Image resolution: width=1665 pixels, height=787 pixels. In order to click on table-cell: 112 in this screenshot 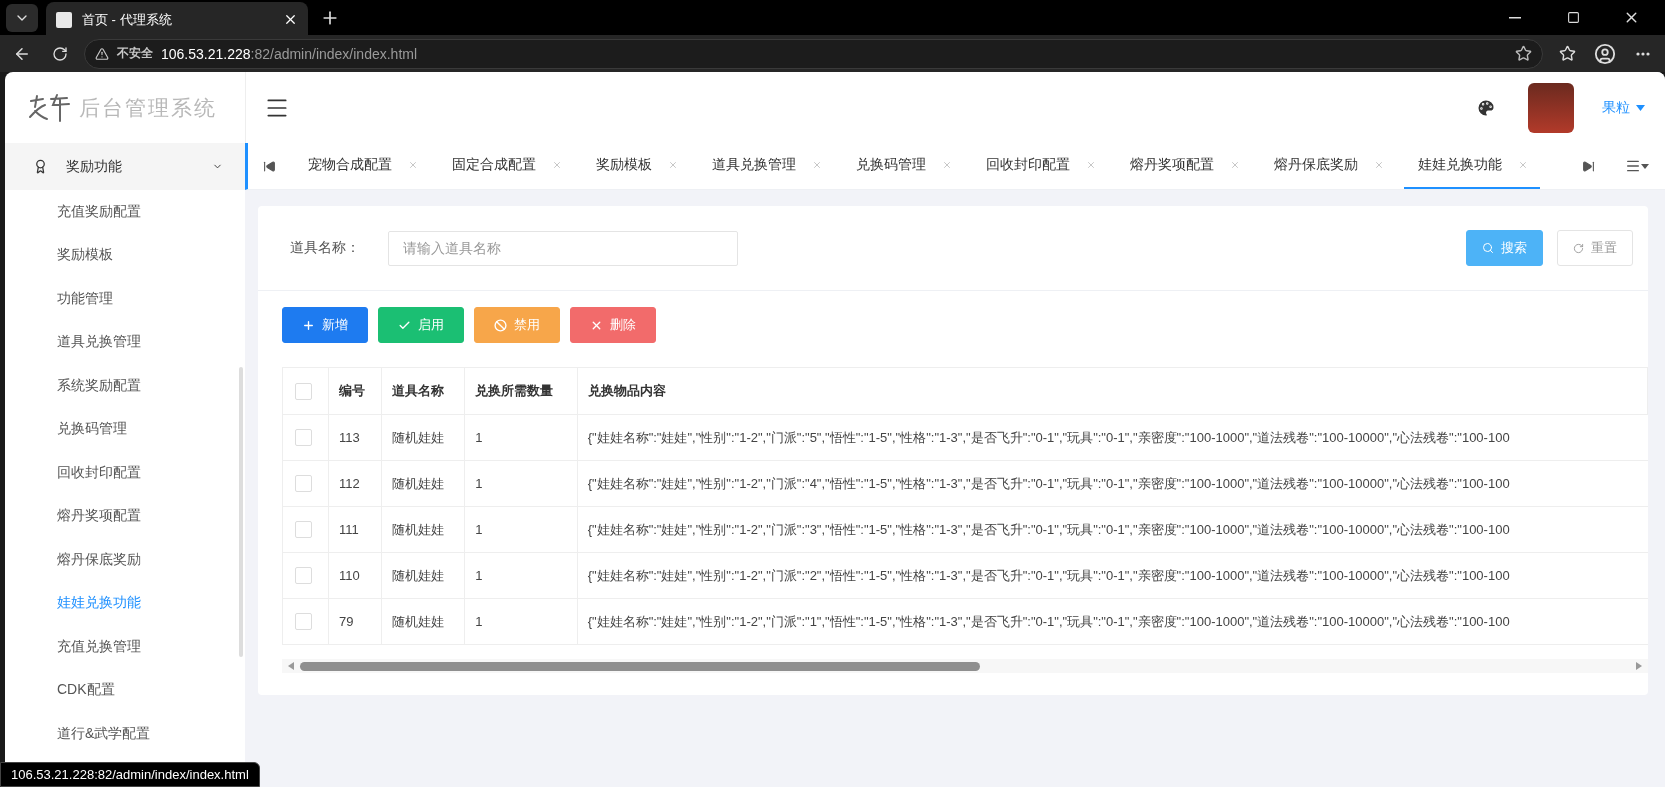, I will do `click(355, 483)`.